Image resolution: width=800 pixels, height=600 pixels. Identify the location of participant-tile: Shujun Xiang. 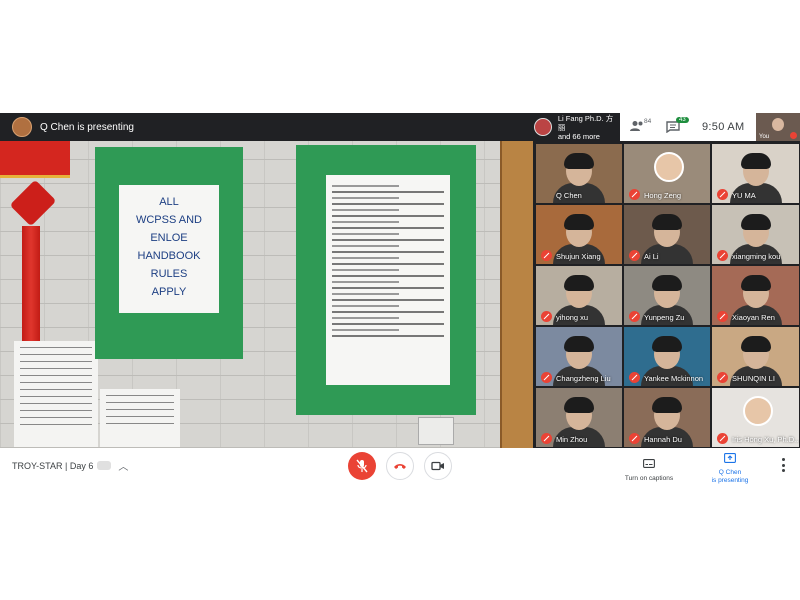
(579, 234).